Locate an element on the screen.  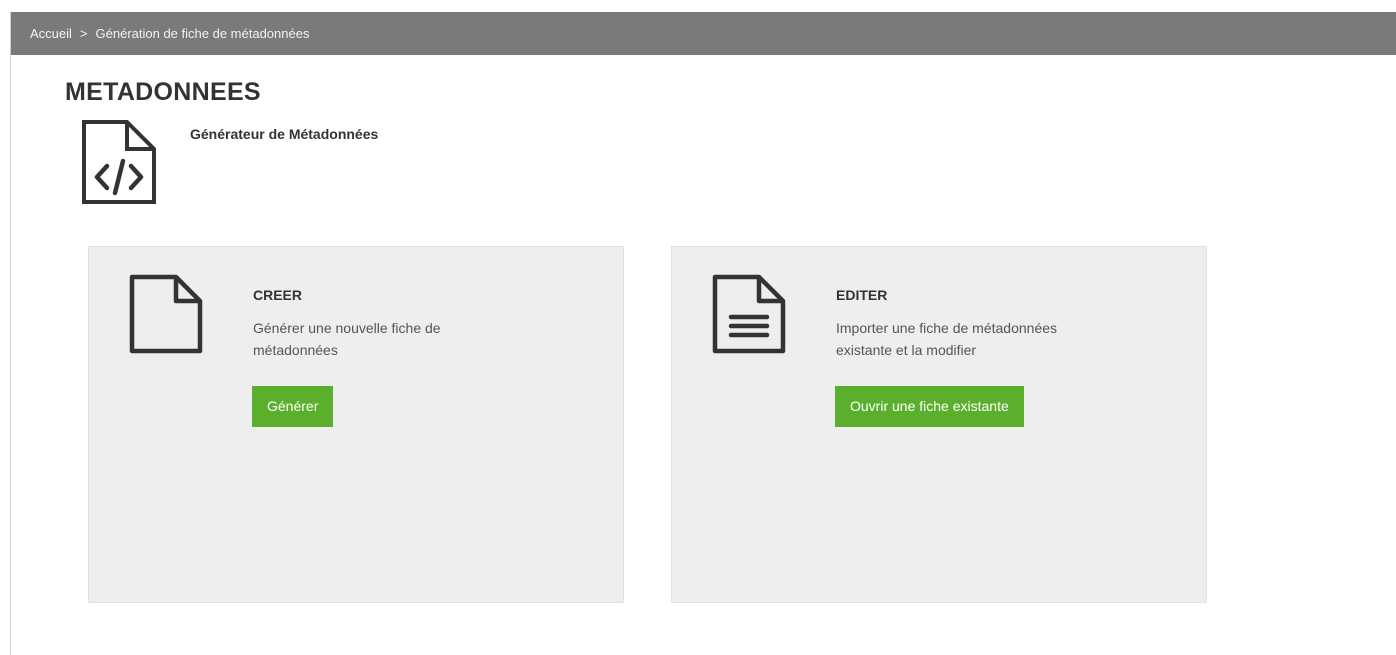
blank-file-icon is located at coordinates (166, 314).